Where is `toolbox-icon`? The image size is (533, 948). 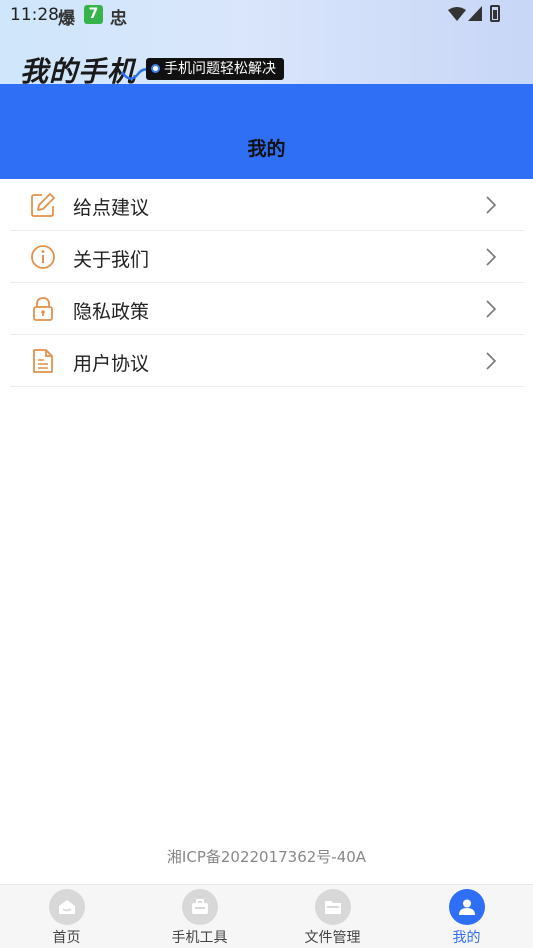 toolbox-icon is located at coordinates (199, 907).